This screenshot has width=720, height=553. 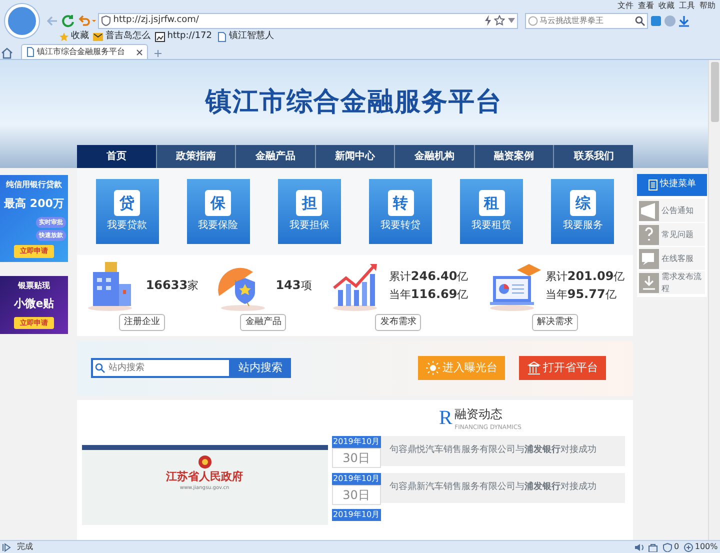 What do you see at coordinates (263, 323) in the screenshot?
I see `stat-label: 金融产品` at bounding box center [263, 323].